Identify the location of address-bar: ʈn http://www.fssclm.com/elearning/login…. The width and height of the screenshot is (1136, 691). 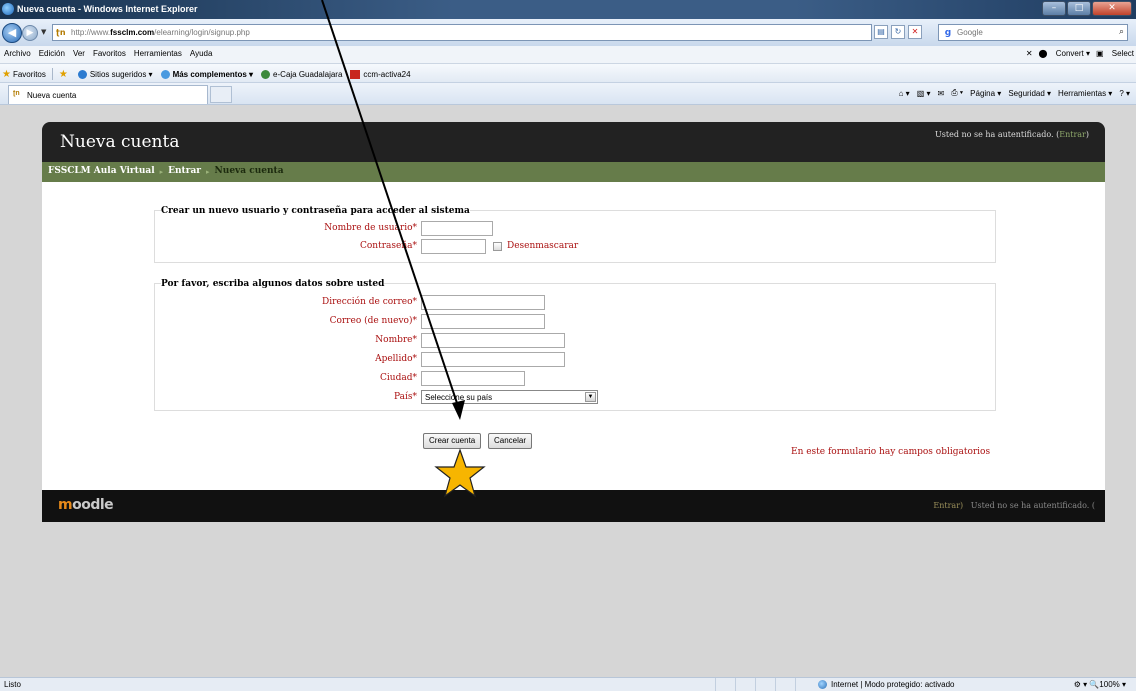
(462, 32).